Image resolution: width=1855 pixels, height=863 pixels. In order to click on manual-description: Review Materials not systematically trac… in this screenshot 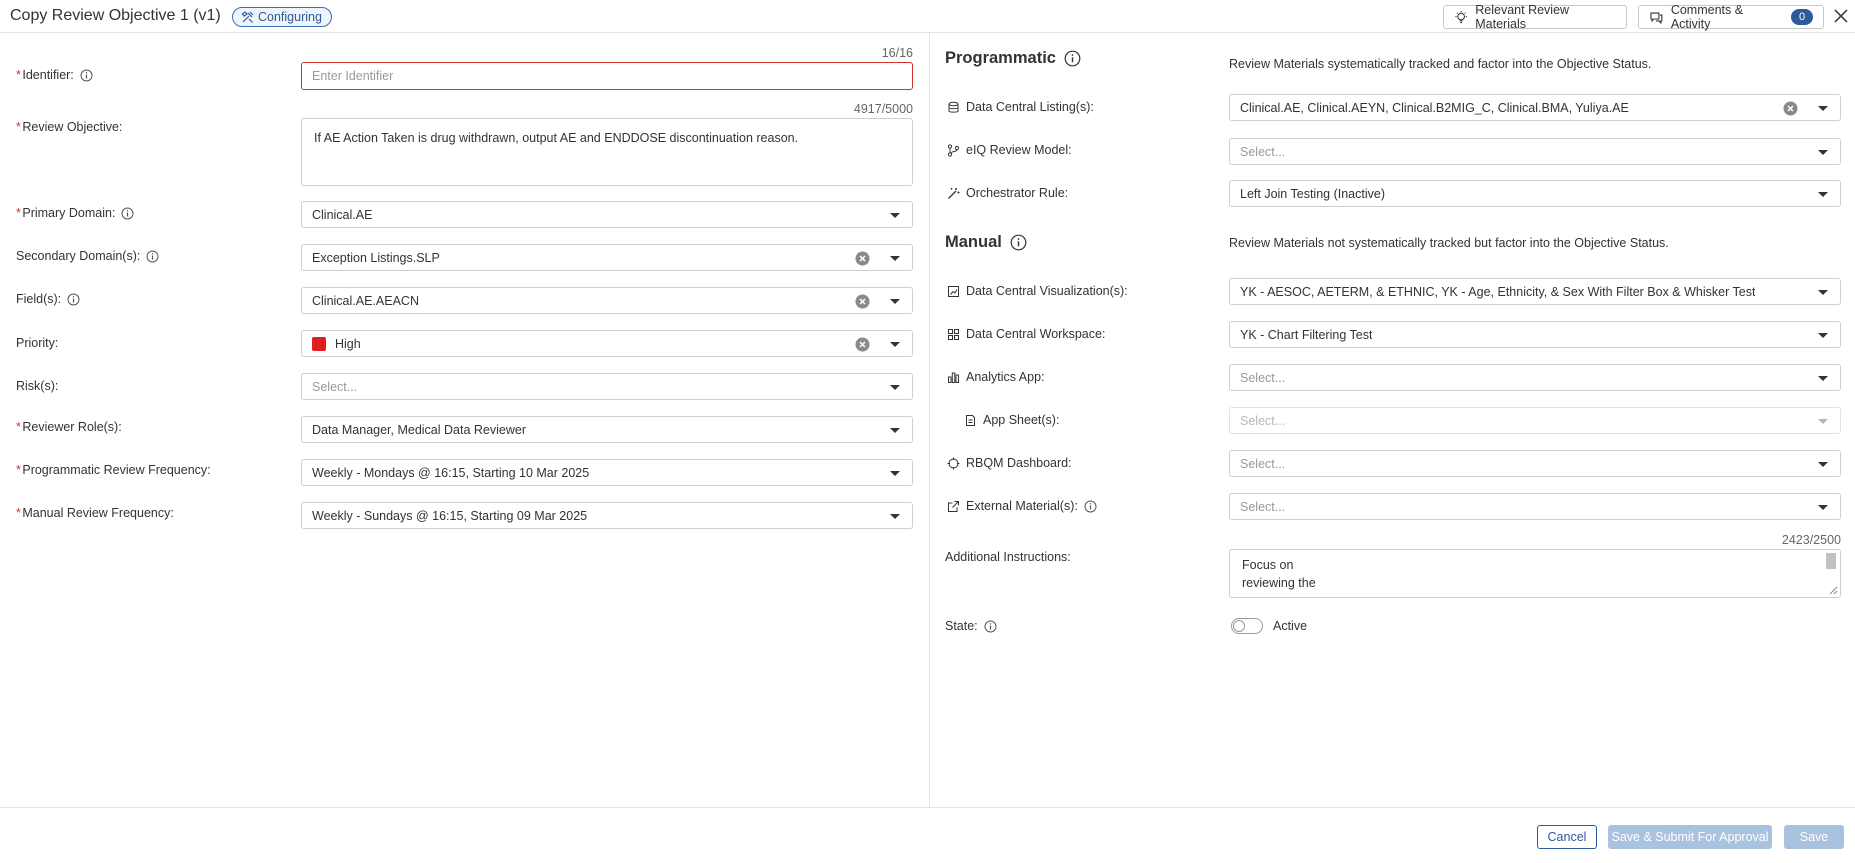, I will do `click(1449, 243)`.